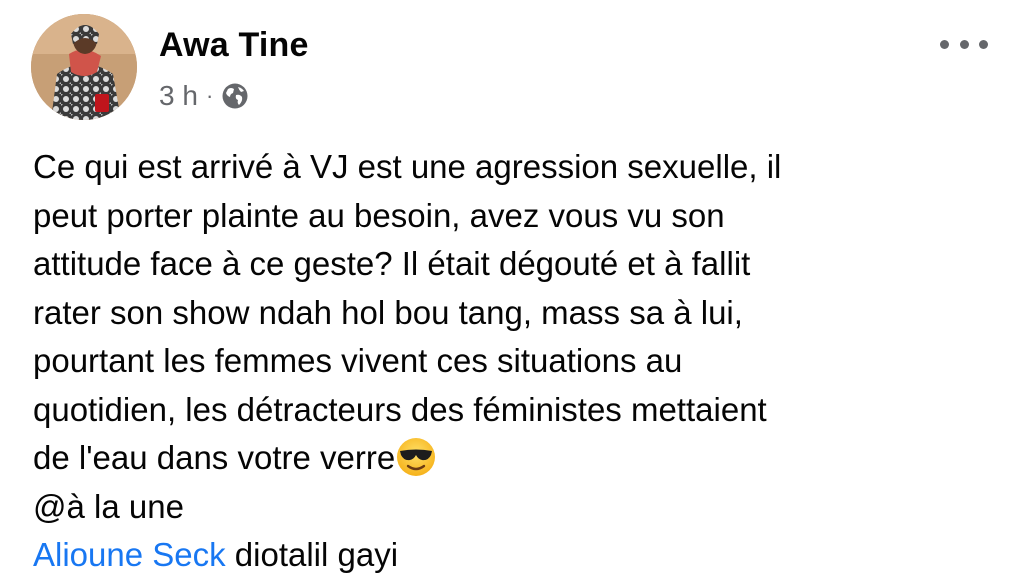 This screenshot has height=587, width=1024. I want to click on author-name: Awa Tine, so click(234, 45).